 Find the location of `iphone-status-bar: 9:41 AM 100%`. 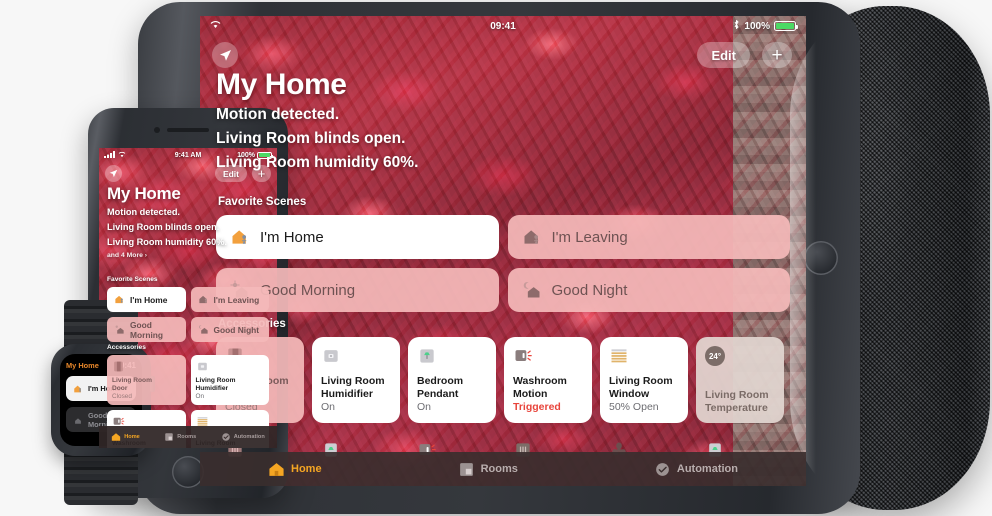

iphone-status-bar: 9:41 AM 100% is located at coordinates (188, 155).